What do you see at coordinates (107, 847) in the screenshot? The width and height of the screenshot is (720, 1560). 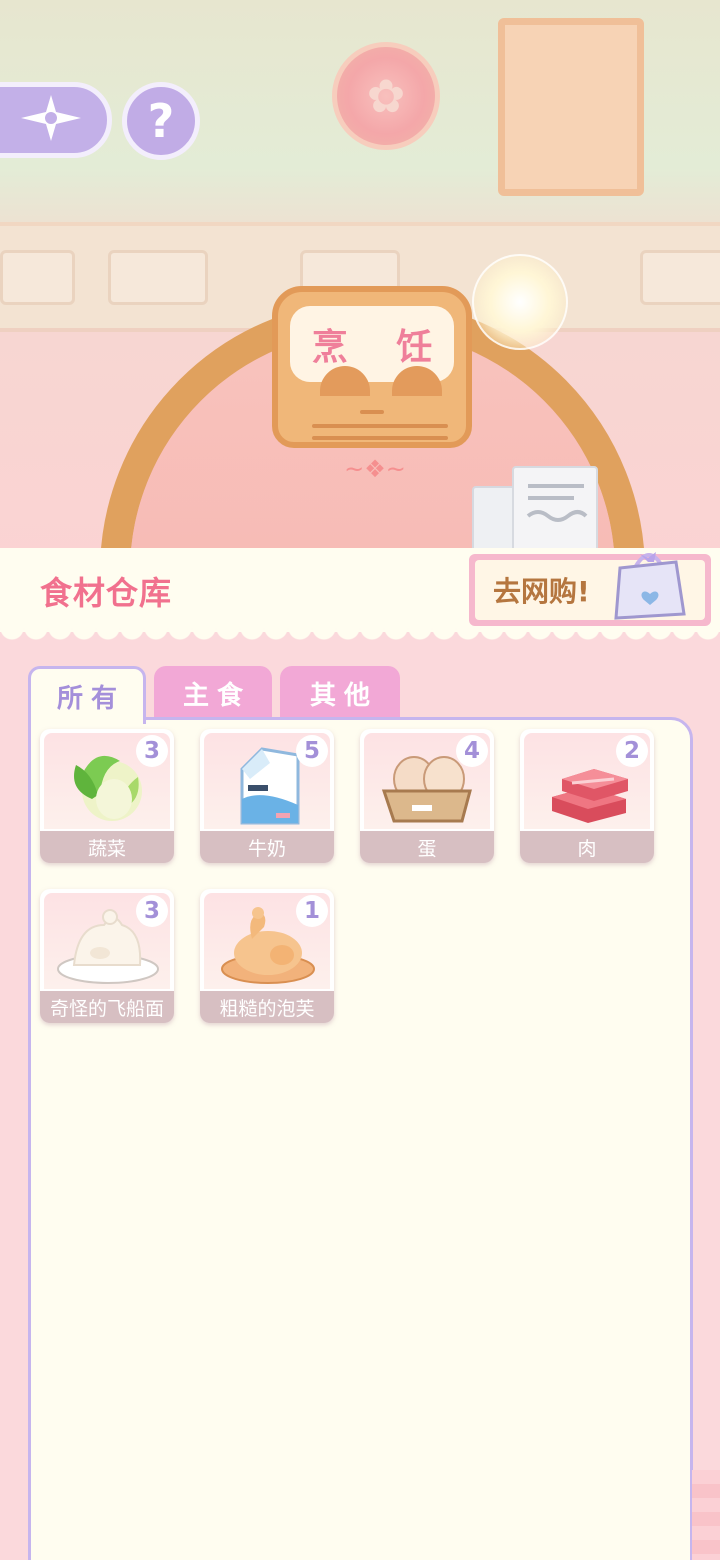 I see `item-name: 蔬菜` at bounding box center [107, 847].